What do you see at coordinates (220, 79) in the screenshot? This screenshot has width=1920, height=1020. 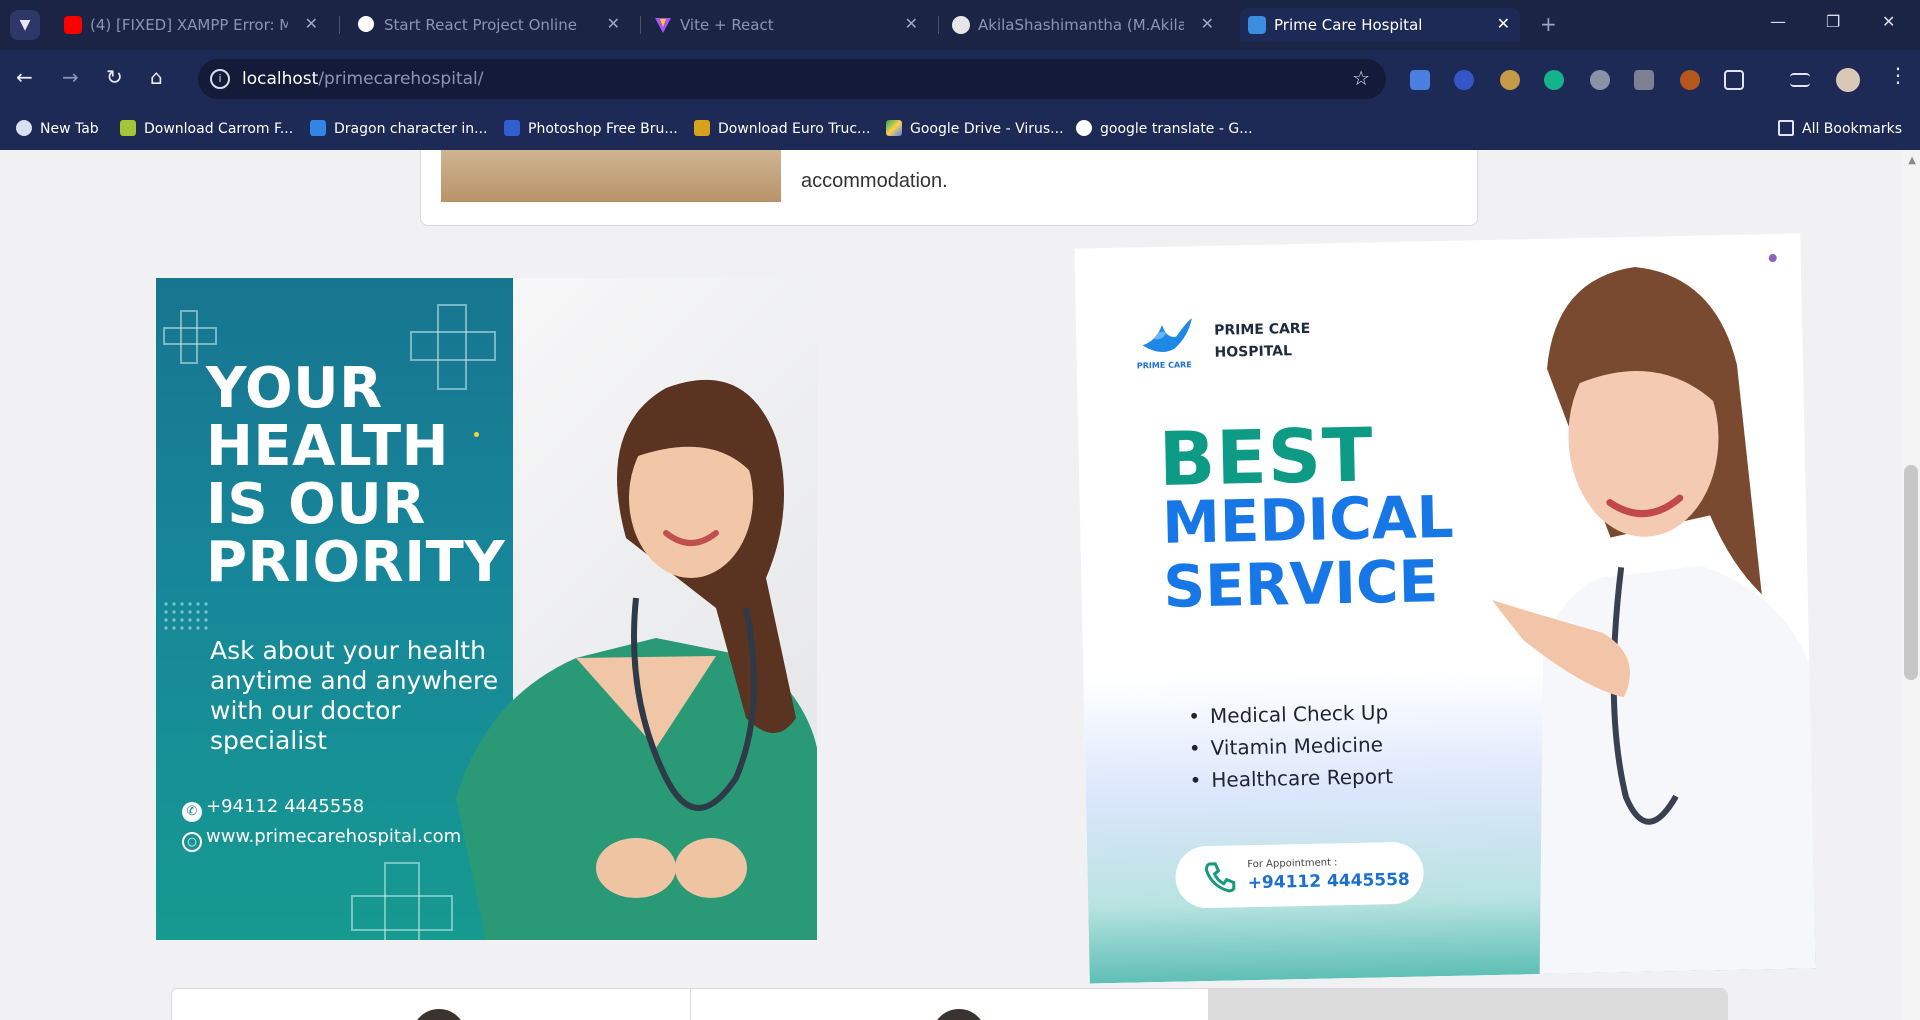 I see `site-info-icon: i` at bounding box center [220, 79].